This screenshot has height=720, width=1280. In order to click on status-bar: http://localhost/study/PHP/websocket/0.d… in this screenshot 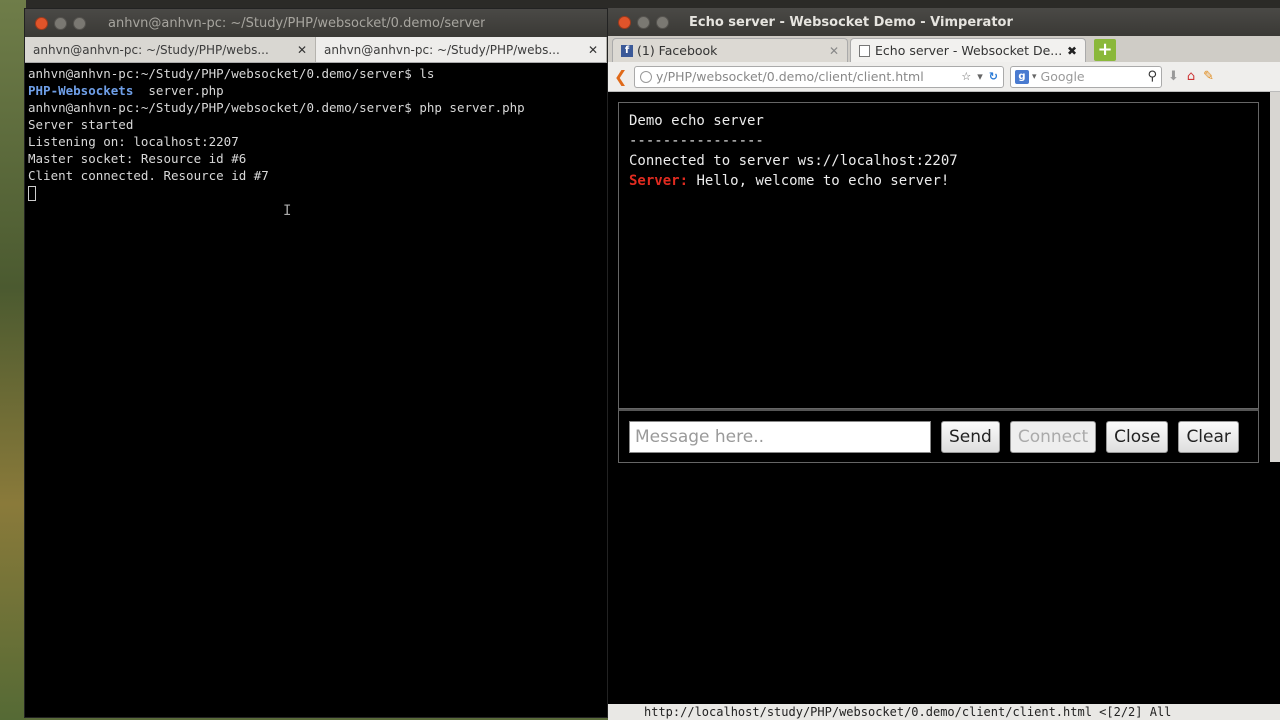, I will do `click(944, 712)`.